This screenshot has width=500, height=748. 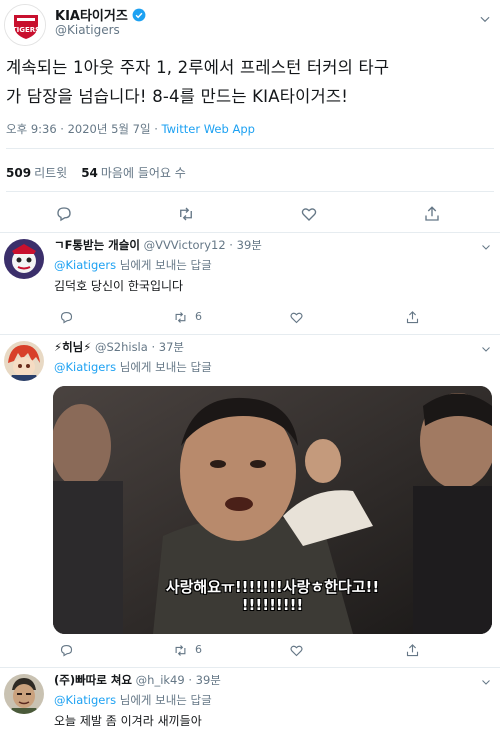 What do you see at coordinates (128, 721) in the screenshot?
I see `reply-text: 오늘 제발 좀 이겨라 새끼들아` at bounding box center [128, 721].